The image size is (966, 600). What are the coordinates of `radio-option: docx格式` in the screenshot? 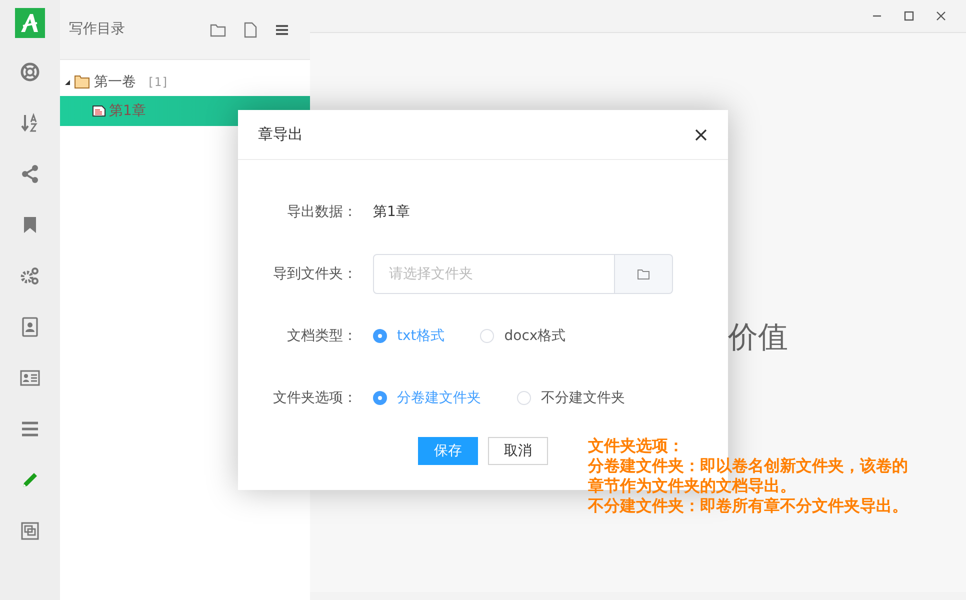 It's located at (523, 336).